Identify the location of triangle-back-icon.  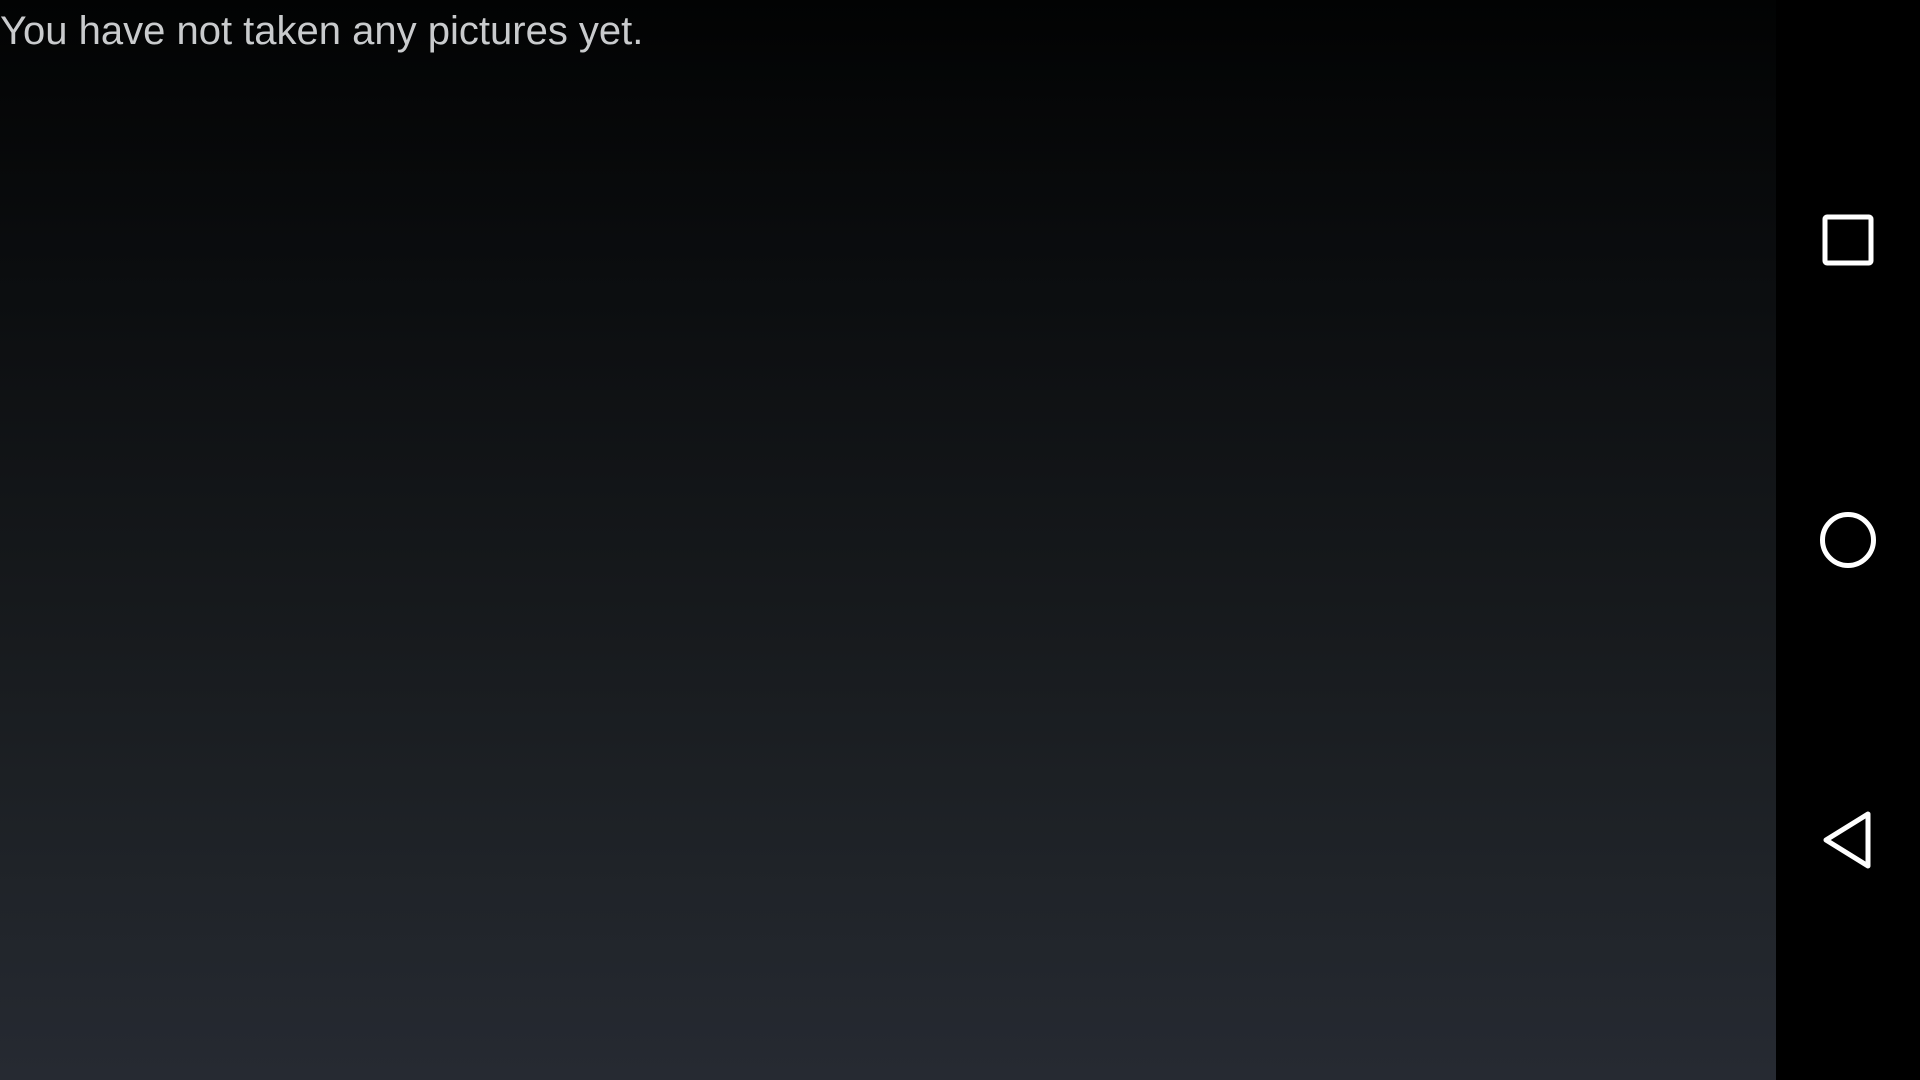
(1847, 840).